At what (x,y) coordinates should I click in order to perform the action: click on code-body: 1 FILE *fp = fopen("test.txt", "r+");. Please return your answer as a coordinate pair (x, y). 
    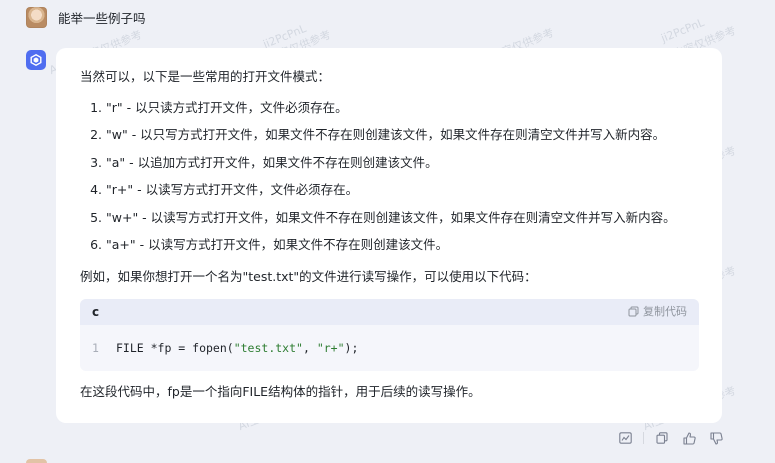
    Looking at the image, I should click on (389, 348).